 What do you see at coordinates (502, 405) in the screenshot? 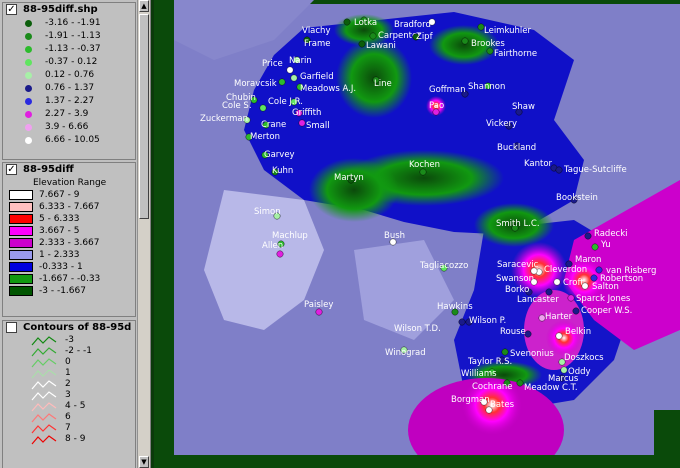
I see `map-point-label: Bates` at bounding box center [502, 405].